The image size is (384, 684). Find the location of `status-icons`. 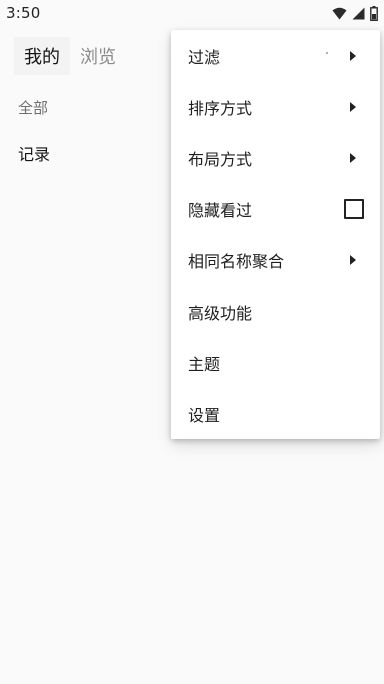

status-icons is located at coordinates (355, 13).